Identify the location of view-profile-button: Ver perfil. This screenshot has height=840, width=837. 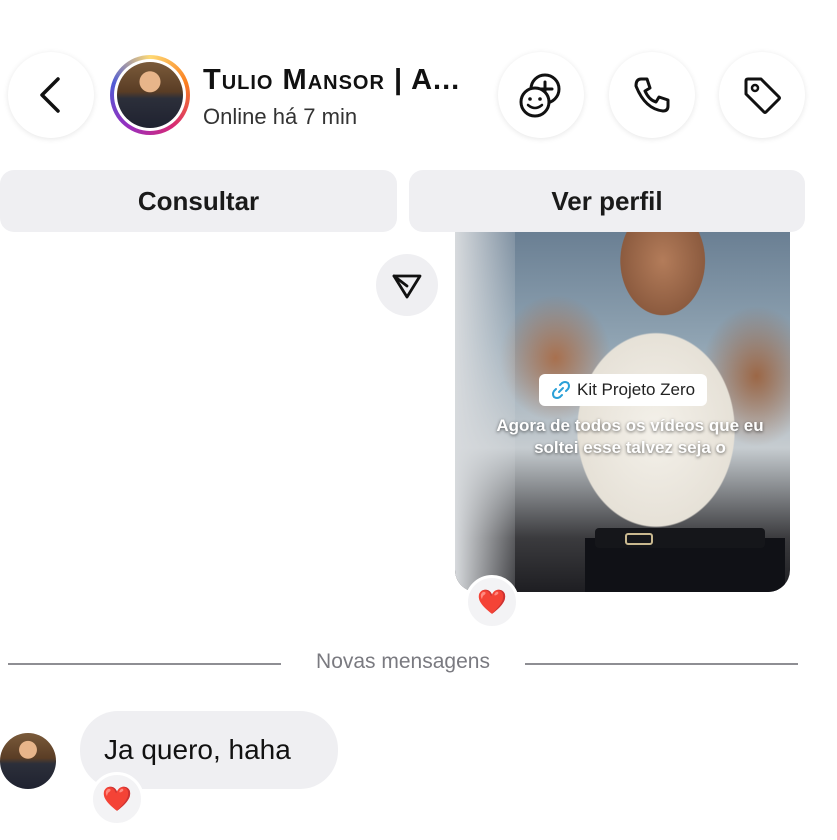
(607, 201).